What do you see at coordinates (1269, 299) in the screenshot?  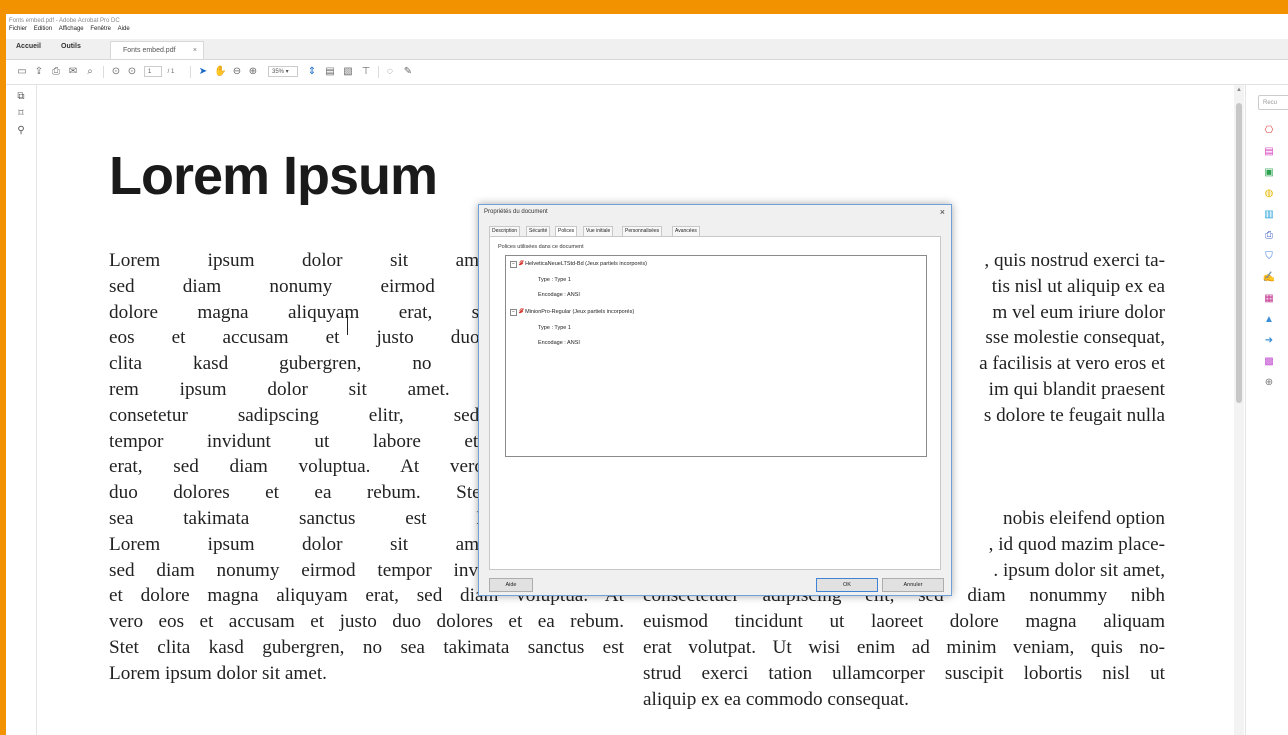 I see `send-review-icon: ▦` at bounding box center [1269, 299].